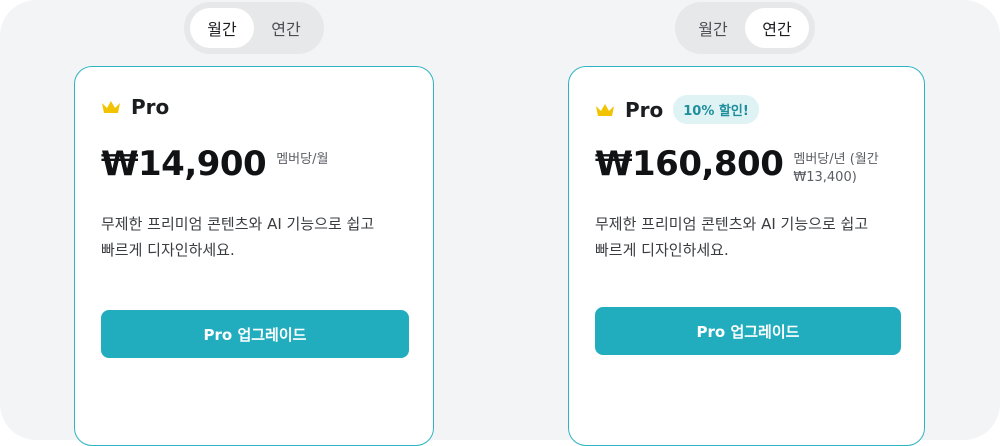 This screenshot has width=1000, height=446. What do you see at coordinates (836, 159) in the screenshot?
I see `price-unit-line: 멤버당/년 (월간` at bounding box center [836, 159].